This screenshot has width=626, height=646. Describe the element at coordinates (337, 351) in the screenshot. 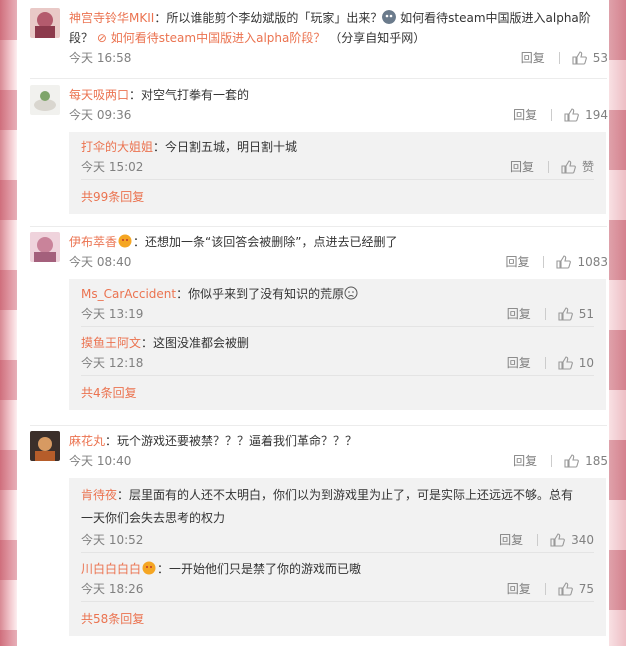

I see `reply-item: 摸鱼王阿文：这图没准都会被删 今天 12:18 回复 10` at that location.